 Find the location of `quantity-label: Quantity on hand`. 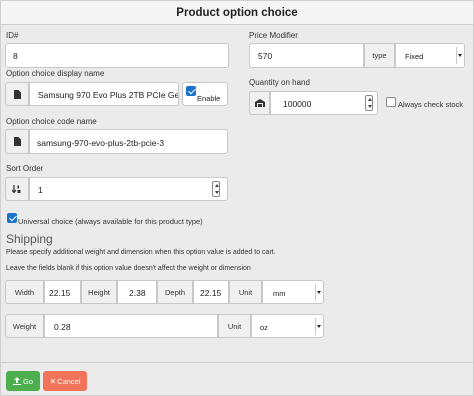

quantity-label: Quantity on hand is located at coordinates (279, 82).